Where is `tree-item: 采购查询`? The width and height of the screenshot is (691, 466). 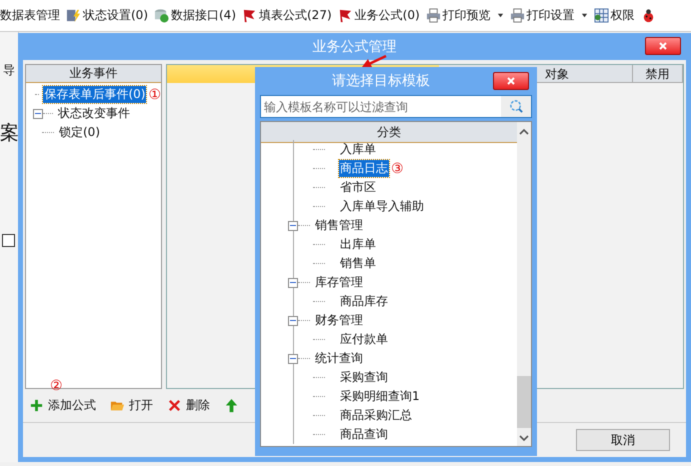
tree-item: 采购查询 is located at coordinates (364, 377).